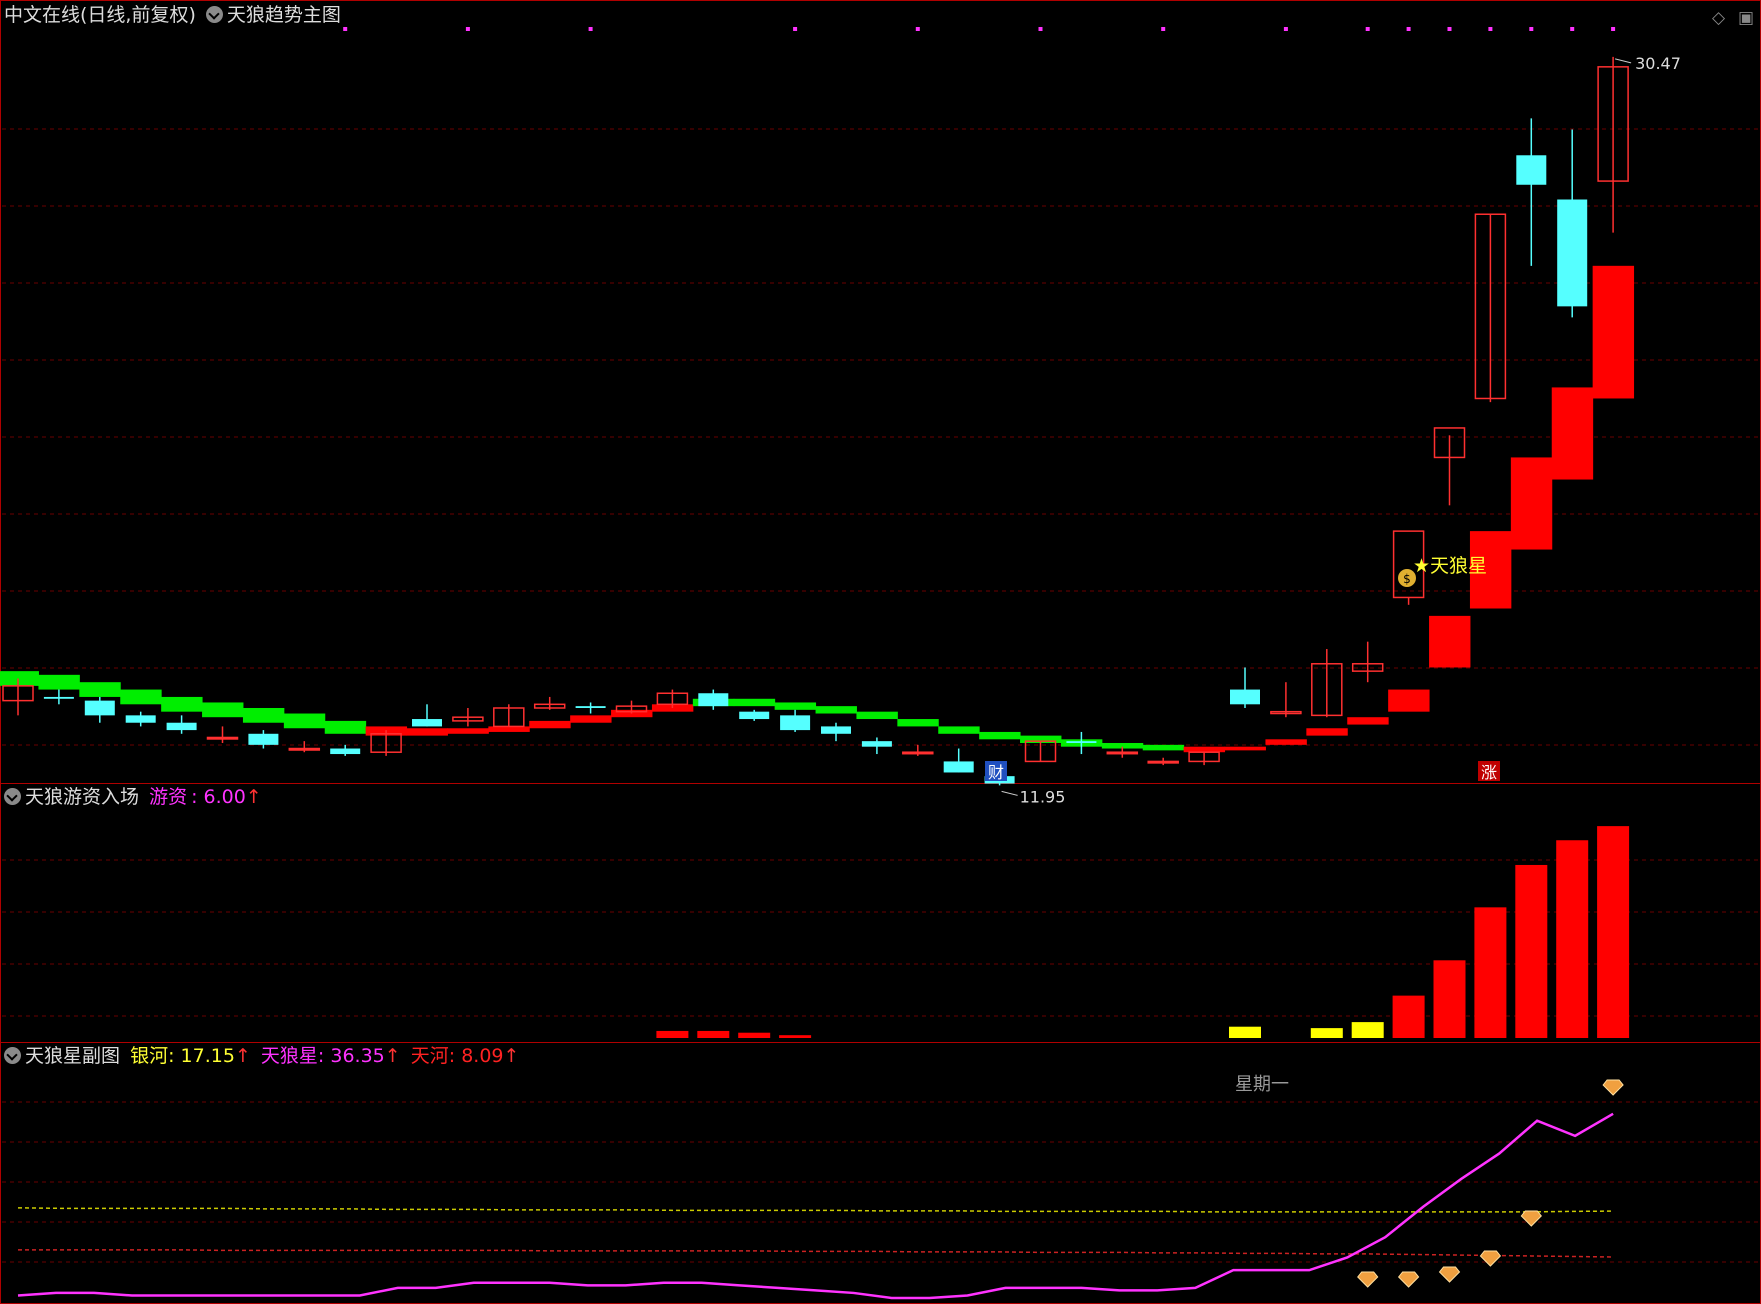 The height and width of the screenshot is (1304, 1761). Describe the element at coordinates (1043, 796) in the screenshot. I see `low-price-label: 11.95` at that location.